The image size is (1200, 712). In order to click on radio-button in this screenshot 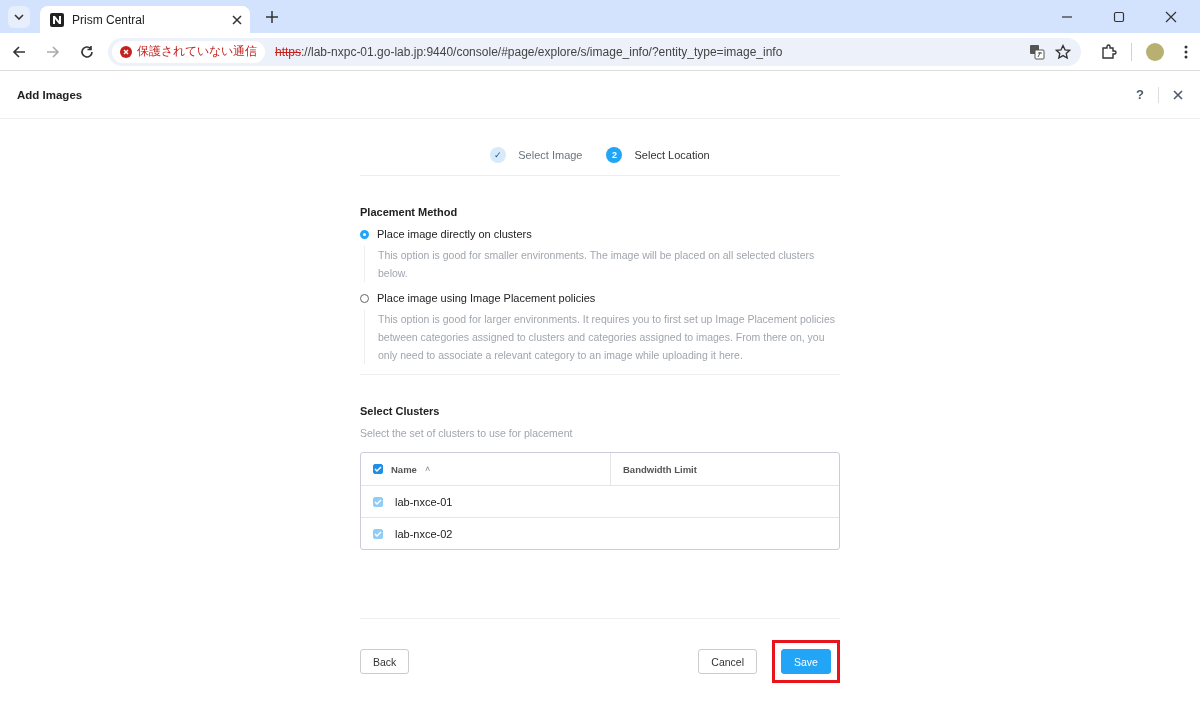, I will do `click(364, 234)`.